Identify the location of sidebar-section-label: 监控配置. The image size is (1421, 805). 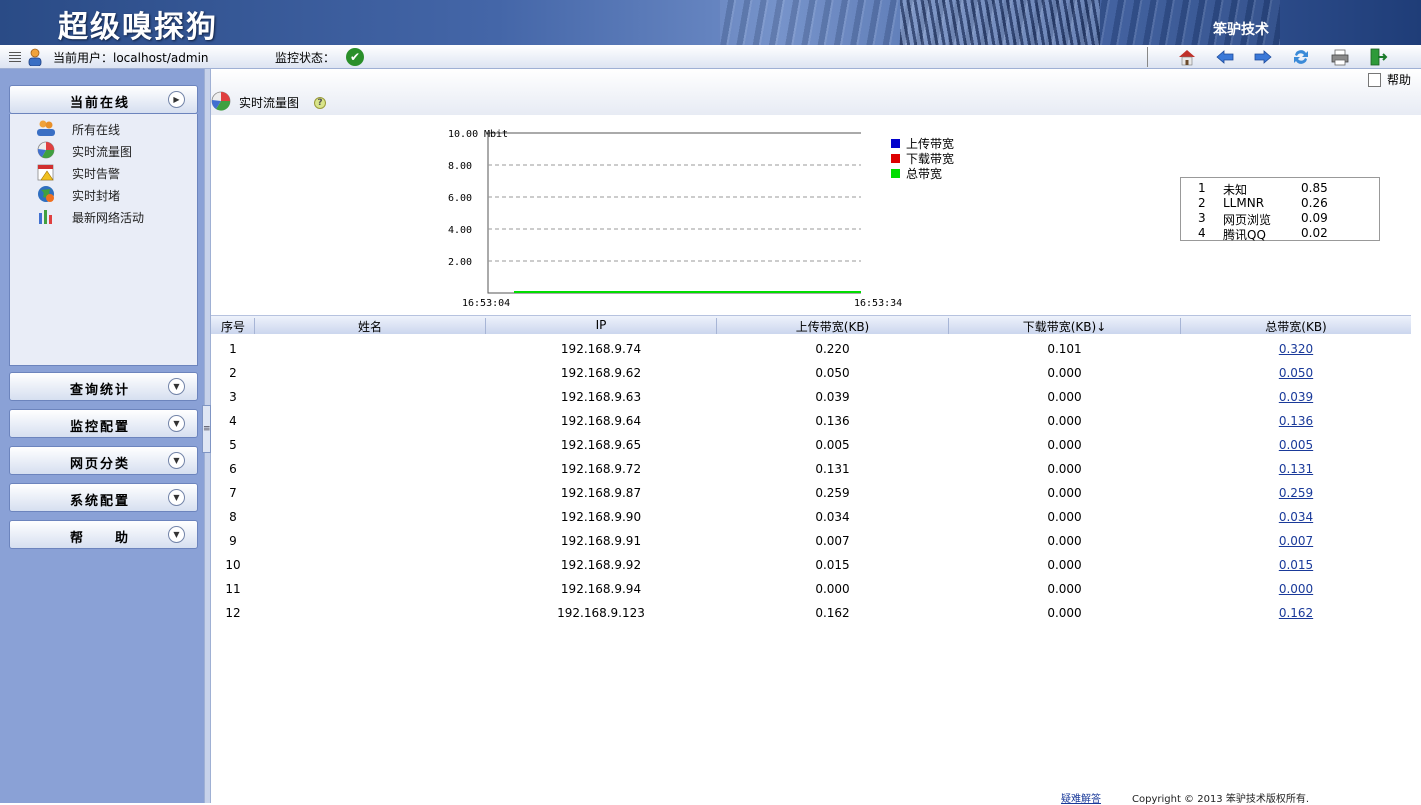
(99, 427).